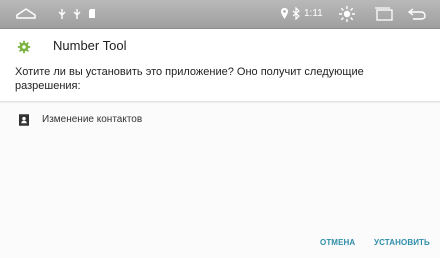 This screenshot has width=440, height=258. I want to click on brightness-icon, so click(347, 14).